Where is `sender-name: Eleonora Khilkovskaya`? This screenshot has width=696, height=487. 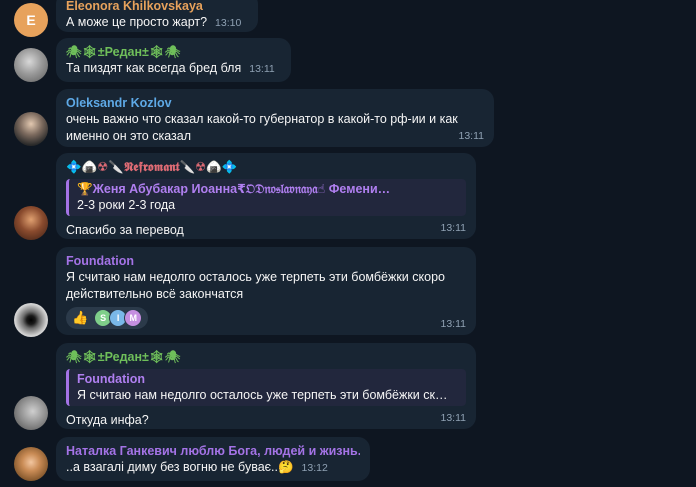
sender-name: Eleonora Khilkovskaya is located at coordinates (157, 7).